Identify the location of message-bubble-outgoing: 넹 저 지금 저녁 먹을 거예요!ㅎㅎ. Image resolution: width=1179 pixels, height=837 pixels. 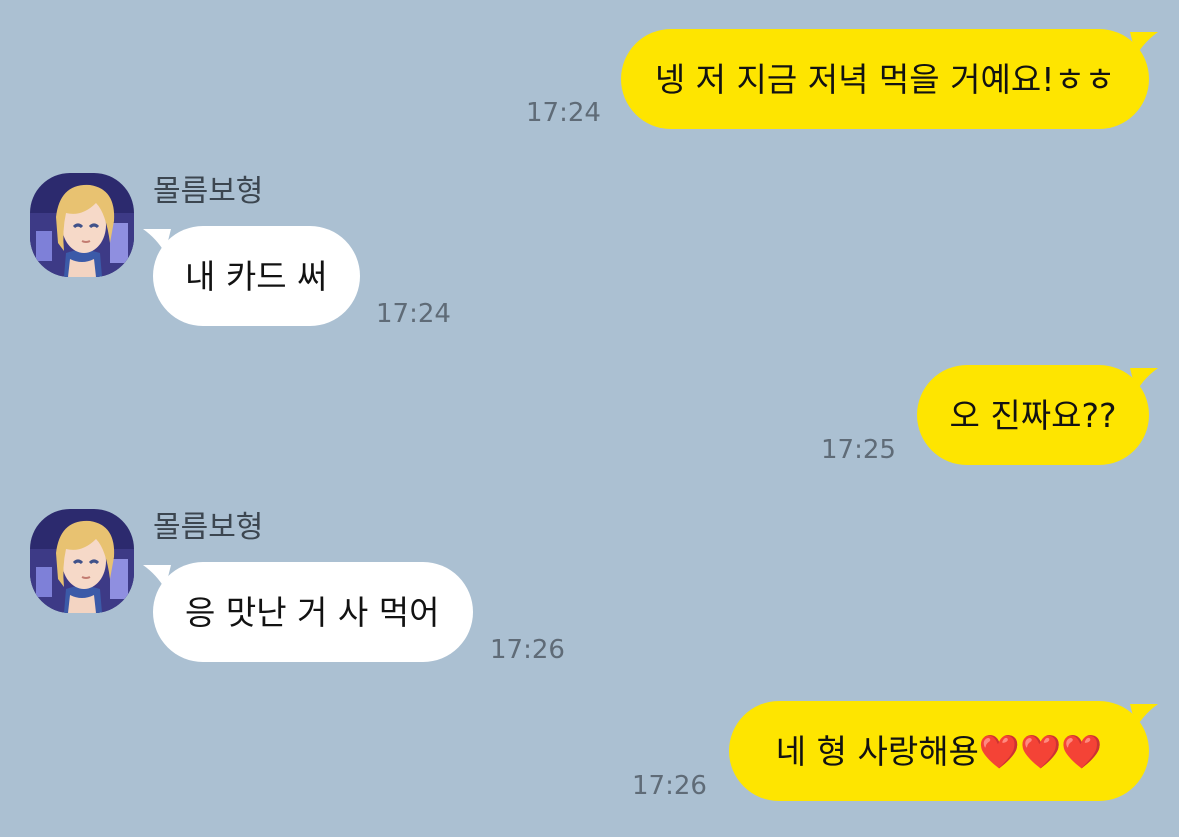
(885, 79).